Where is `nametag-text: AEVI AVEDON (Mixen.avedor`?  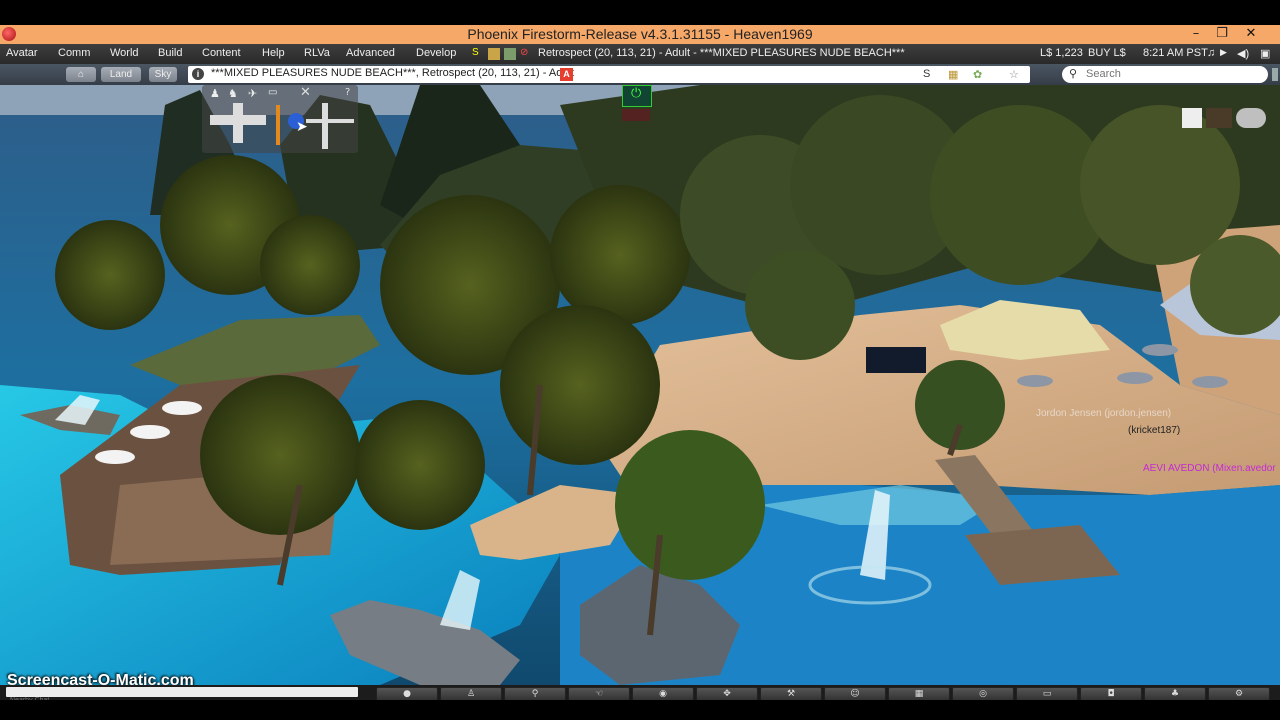
nametag-text: AEVI AVEDON (Mixen.avedor is located at coordinates (1209, 468).